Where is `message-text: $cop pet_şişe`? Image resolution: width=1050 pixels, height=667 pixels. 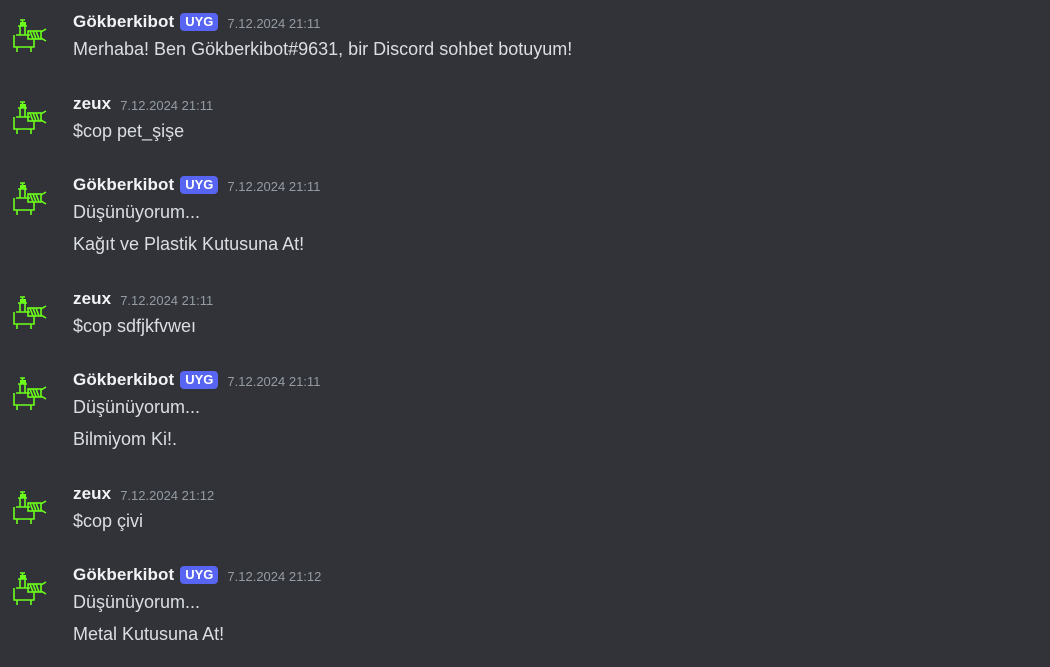 message-text: $cop pet_şişe is located at coordinates (129, 131).